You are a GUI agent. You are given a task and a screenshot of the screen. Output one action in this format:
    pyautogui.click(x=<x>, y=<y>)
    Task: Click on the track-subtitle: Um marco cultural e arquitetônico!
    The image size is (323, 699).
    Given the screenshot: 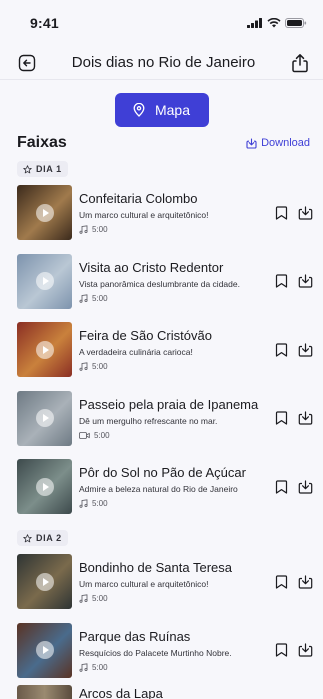 What is the action you would take?
    pyautogui.click(x=144, y=215)
    